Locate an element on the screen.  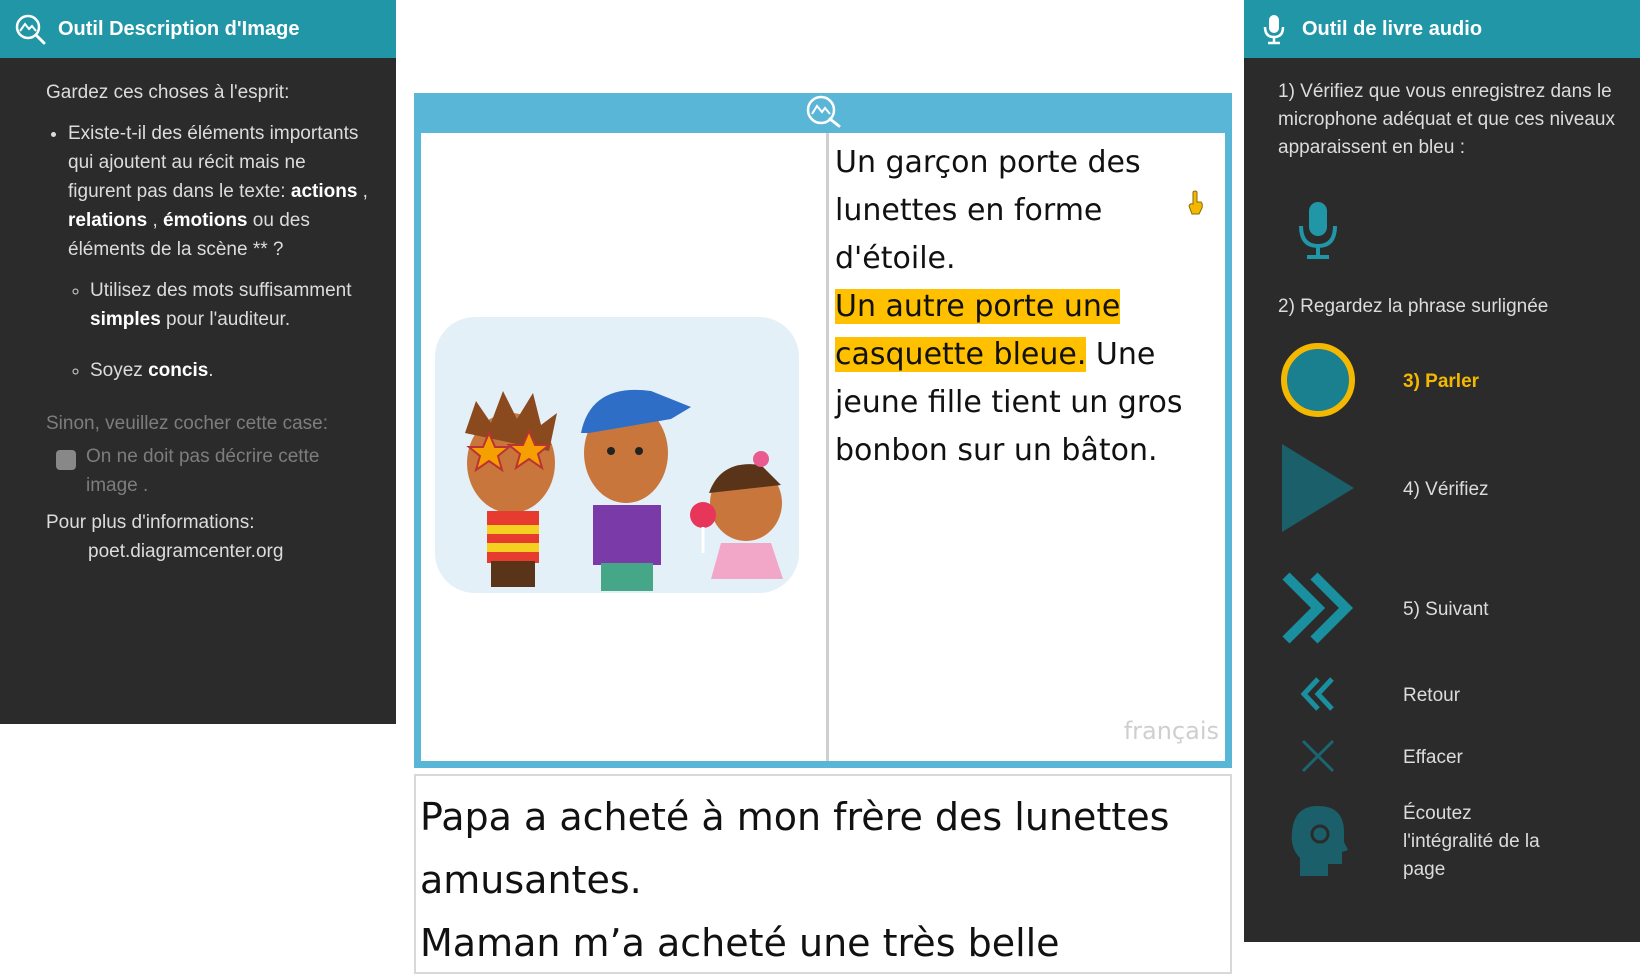
microphone-icon is located at coordinates (1274, 29).